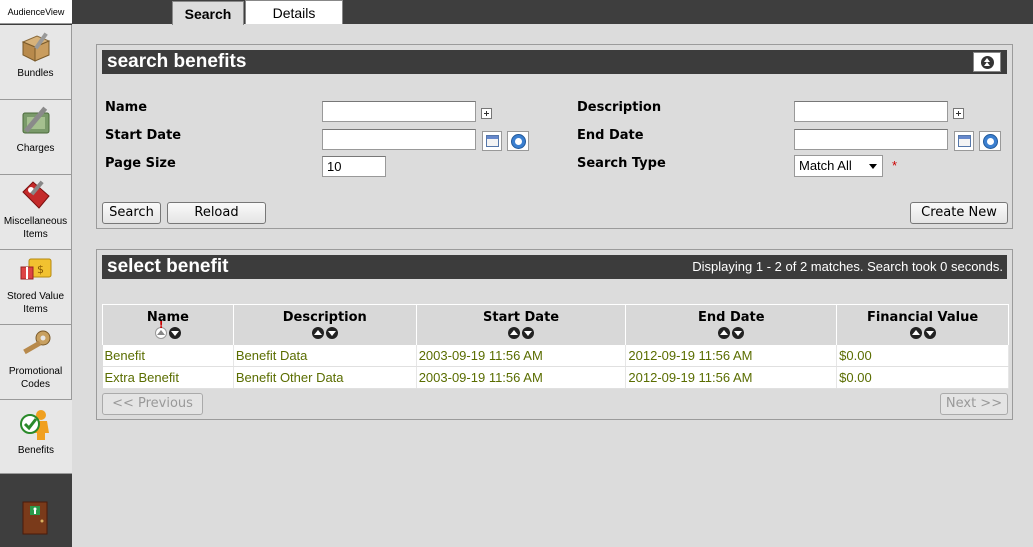 The width and height of the screenshot is (1033, 547). Describe the element at coordinates (959, 213) in the screenshot. I see `create-new-button: Create New` at that location.